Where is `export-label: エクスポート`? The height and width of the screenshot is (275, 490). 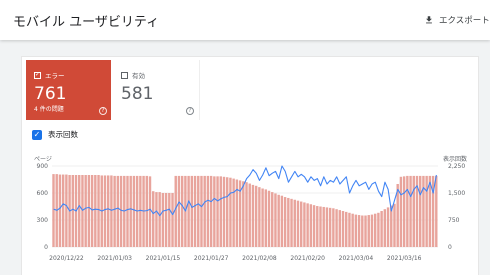
export-label: エクスポート is located at coordinates (464, 21).